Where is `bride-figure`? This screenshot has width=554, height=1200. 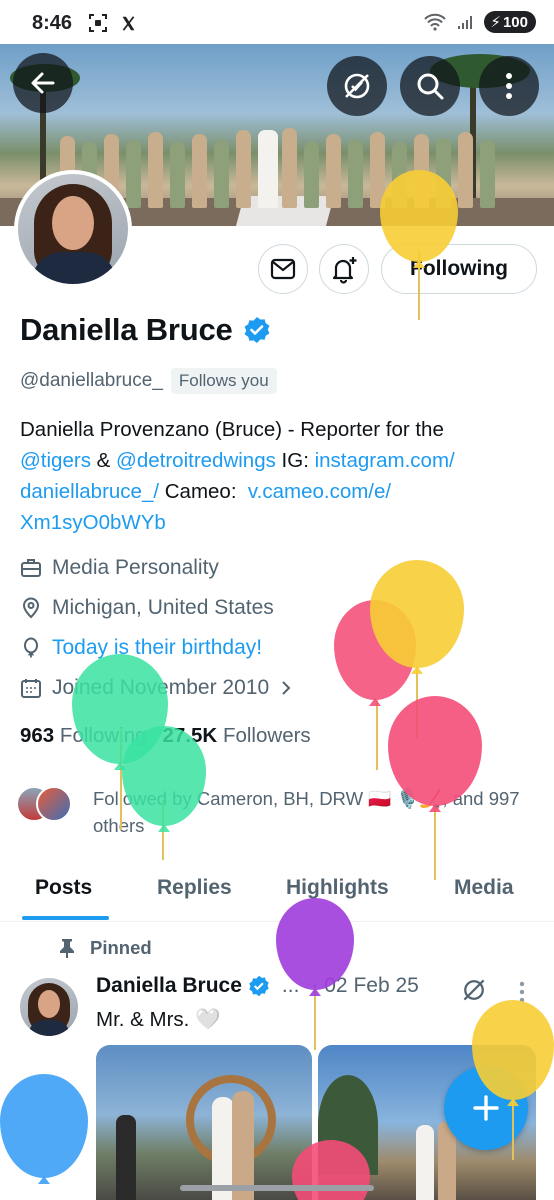 bride-figure is located at coordinates (425, 1162).